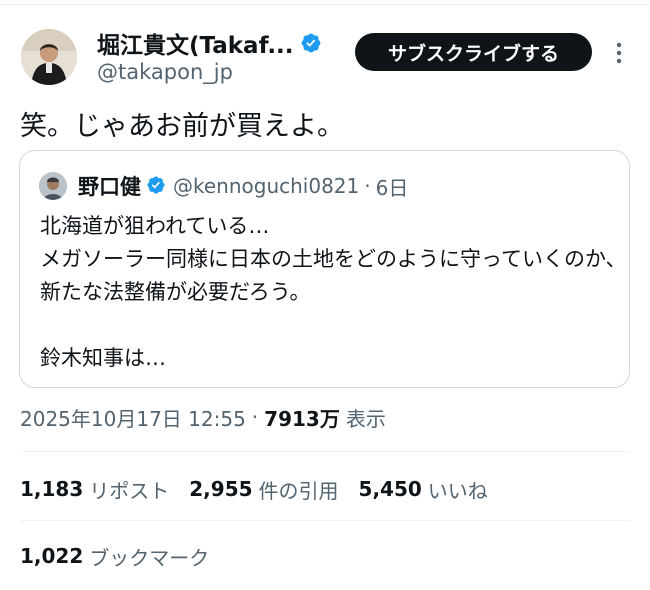 The width and height of the screenshot is (650, 590). What do you see at coordinates (423, 489) in the screenshot?
I see `likes-stat: 5,450 いいね` at bounding box center [423, 489].